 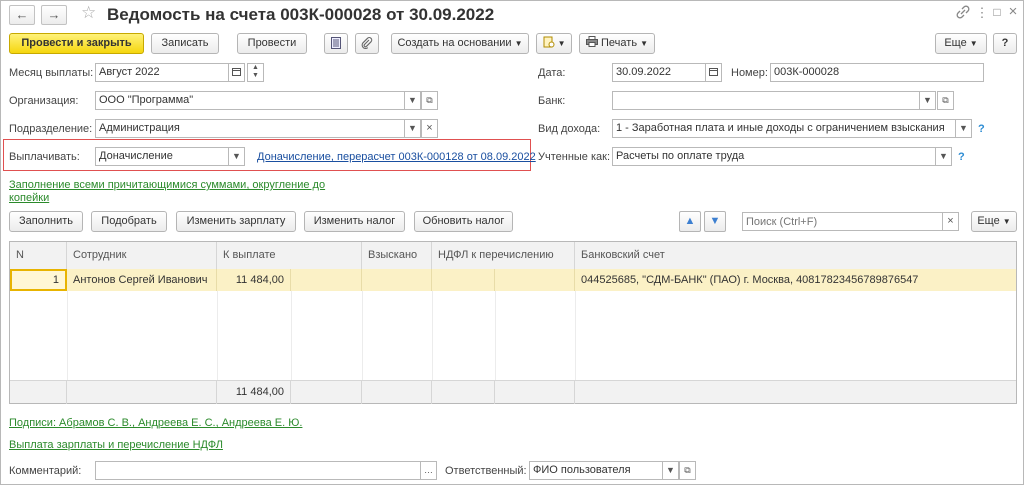 What do you see at coordinates (254, 280) in the screenshot?
I see `row-amount: 11 484,00` at bounding box center [254, 280].